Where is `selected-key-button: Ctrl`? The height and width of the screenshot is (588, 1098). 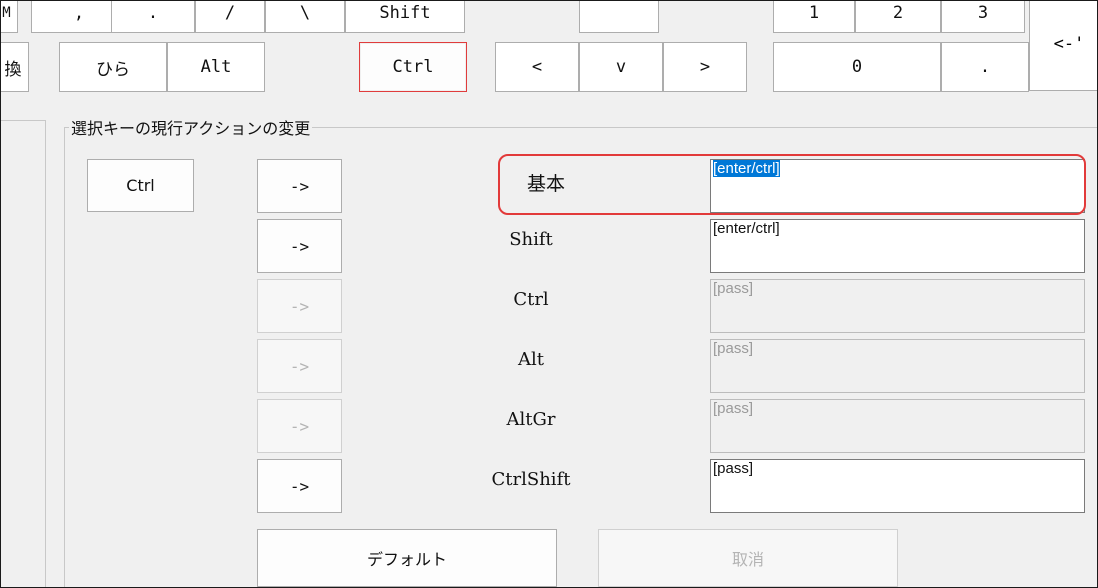 selected-key-button: Ctrl is located at coordinates (140, 185).